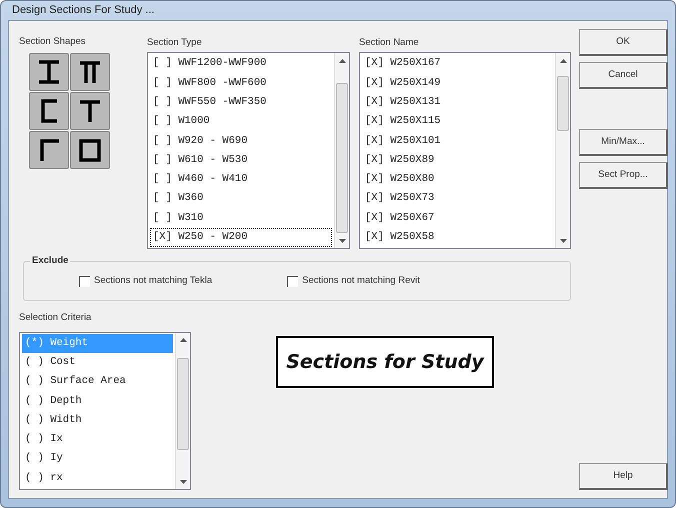 Image resolution: width=676 pixels, height=508 pixels. I want to click on list-item: ( ) Iy, so click(97, 459).